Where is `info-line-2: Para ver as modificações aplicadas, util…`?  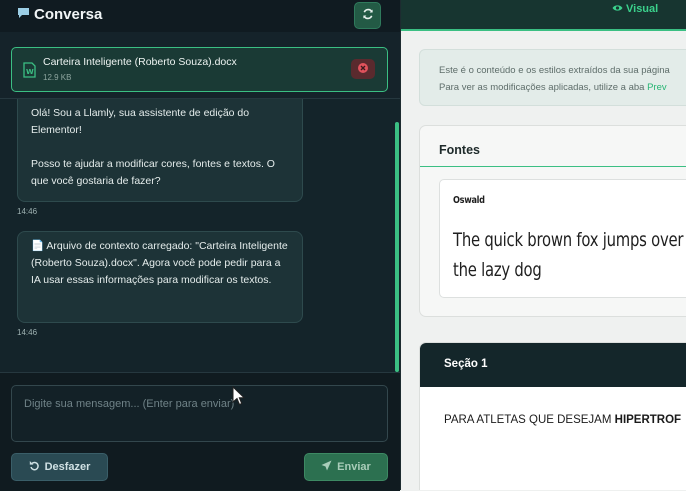 info-line-2: Para ver as modificações aplicadas, util… is located at coordinates (562, 87).